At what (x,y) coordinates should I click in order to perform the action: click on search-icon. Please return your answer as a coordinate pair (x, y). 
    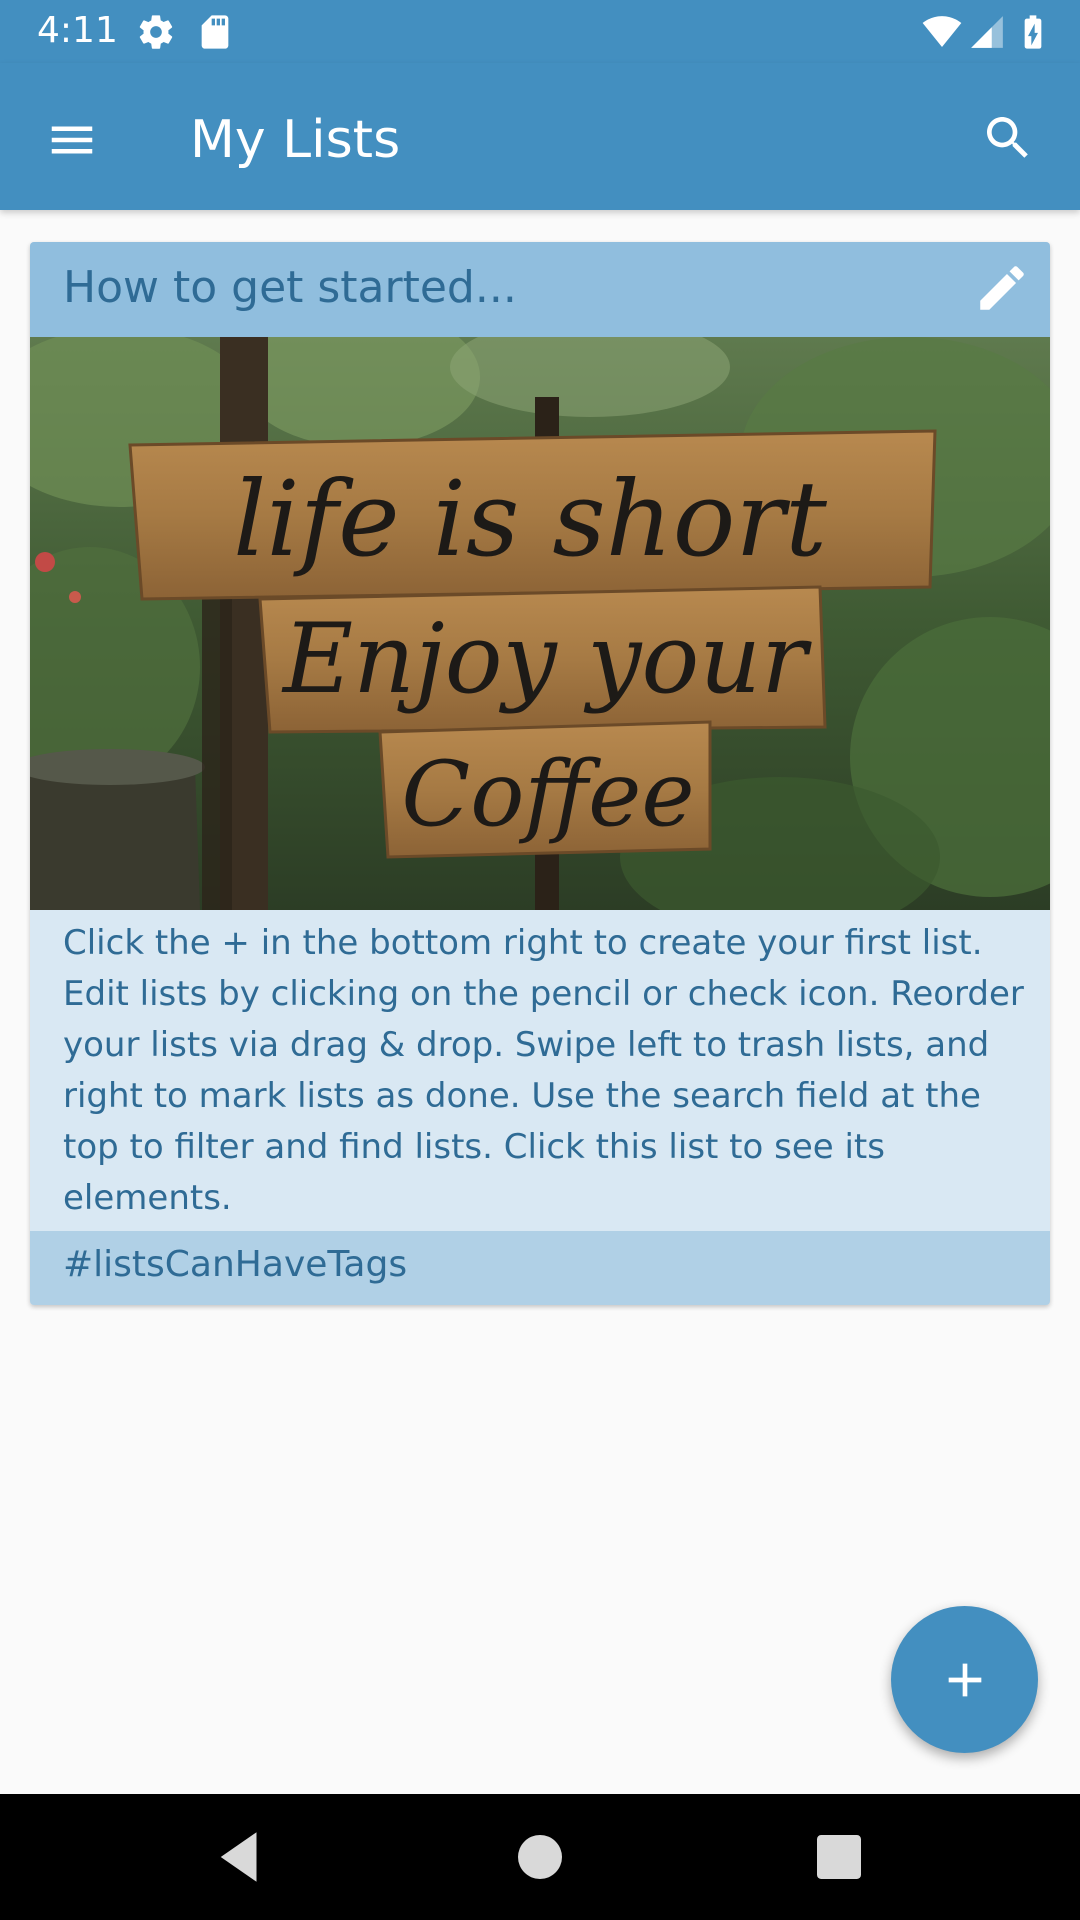
    Looking at the image, I should click on (1008, 138).